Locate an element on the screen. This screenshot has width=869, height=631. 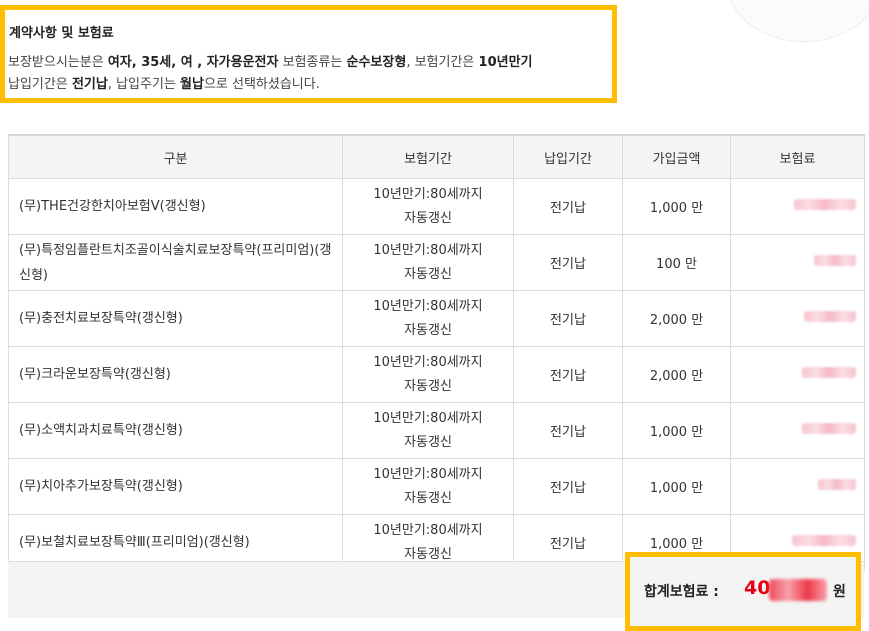
summary-segment: 여자, 35세, 여 , 자가용운전자 is located at coordinates (193, 62).